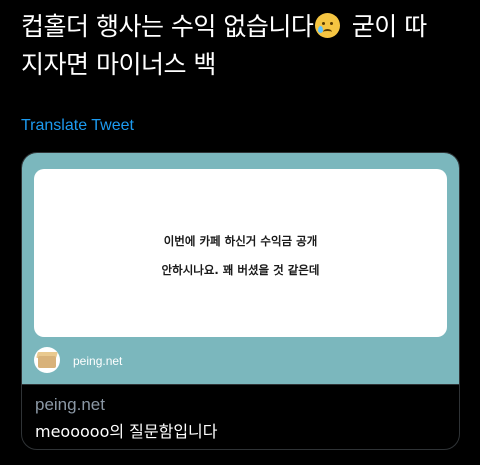 The width and height of the screenshot is (480, 465). What do you see at coordinates (328, 25) in the screenshot?
I see `face-holding-back-tears-icon` at bounding box center [328, 25].